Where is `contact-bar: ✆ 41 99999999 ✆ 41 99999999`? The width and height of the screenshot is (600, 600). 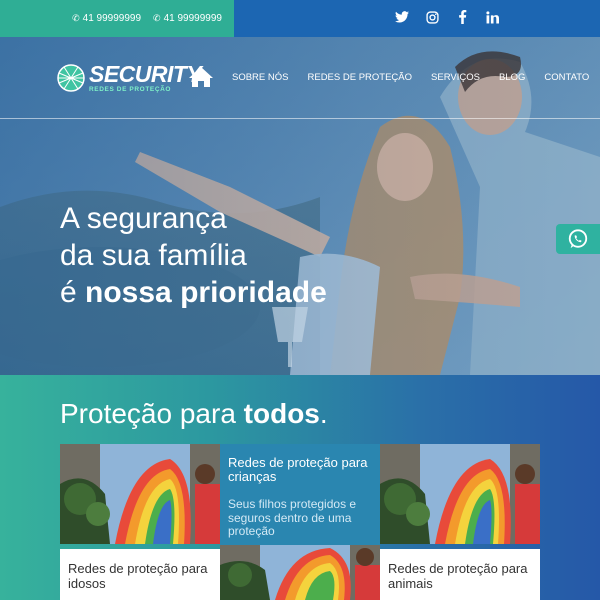 contact-bar: ✆ 41 99999999 ✆ 41 99999999 is located at coordinates (117, 18).